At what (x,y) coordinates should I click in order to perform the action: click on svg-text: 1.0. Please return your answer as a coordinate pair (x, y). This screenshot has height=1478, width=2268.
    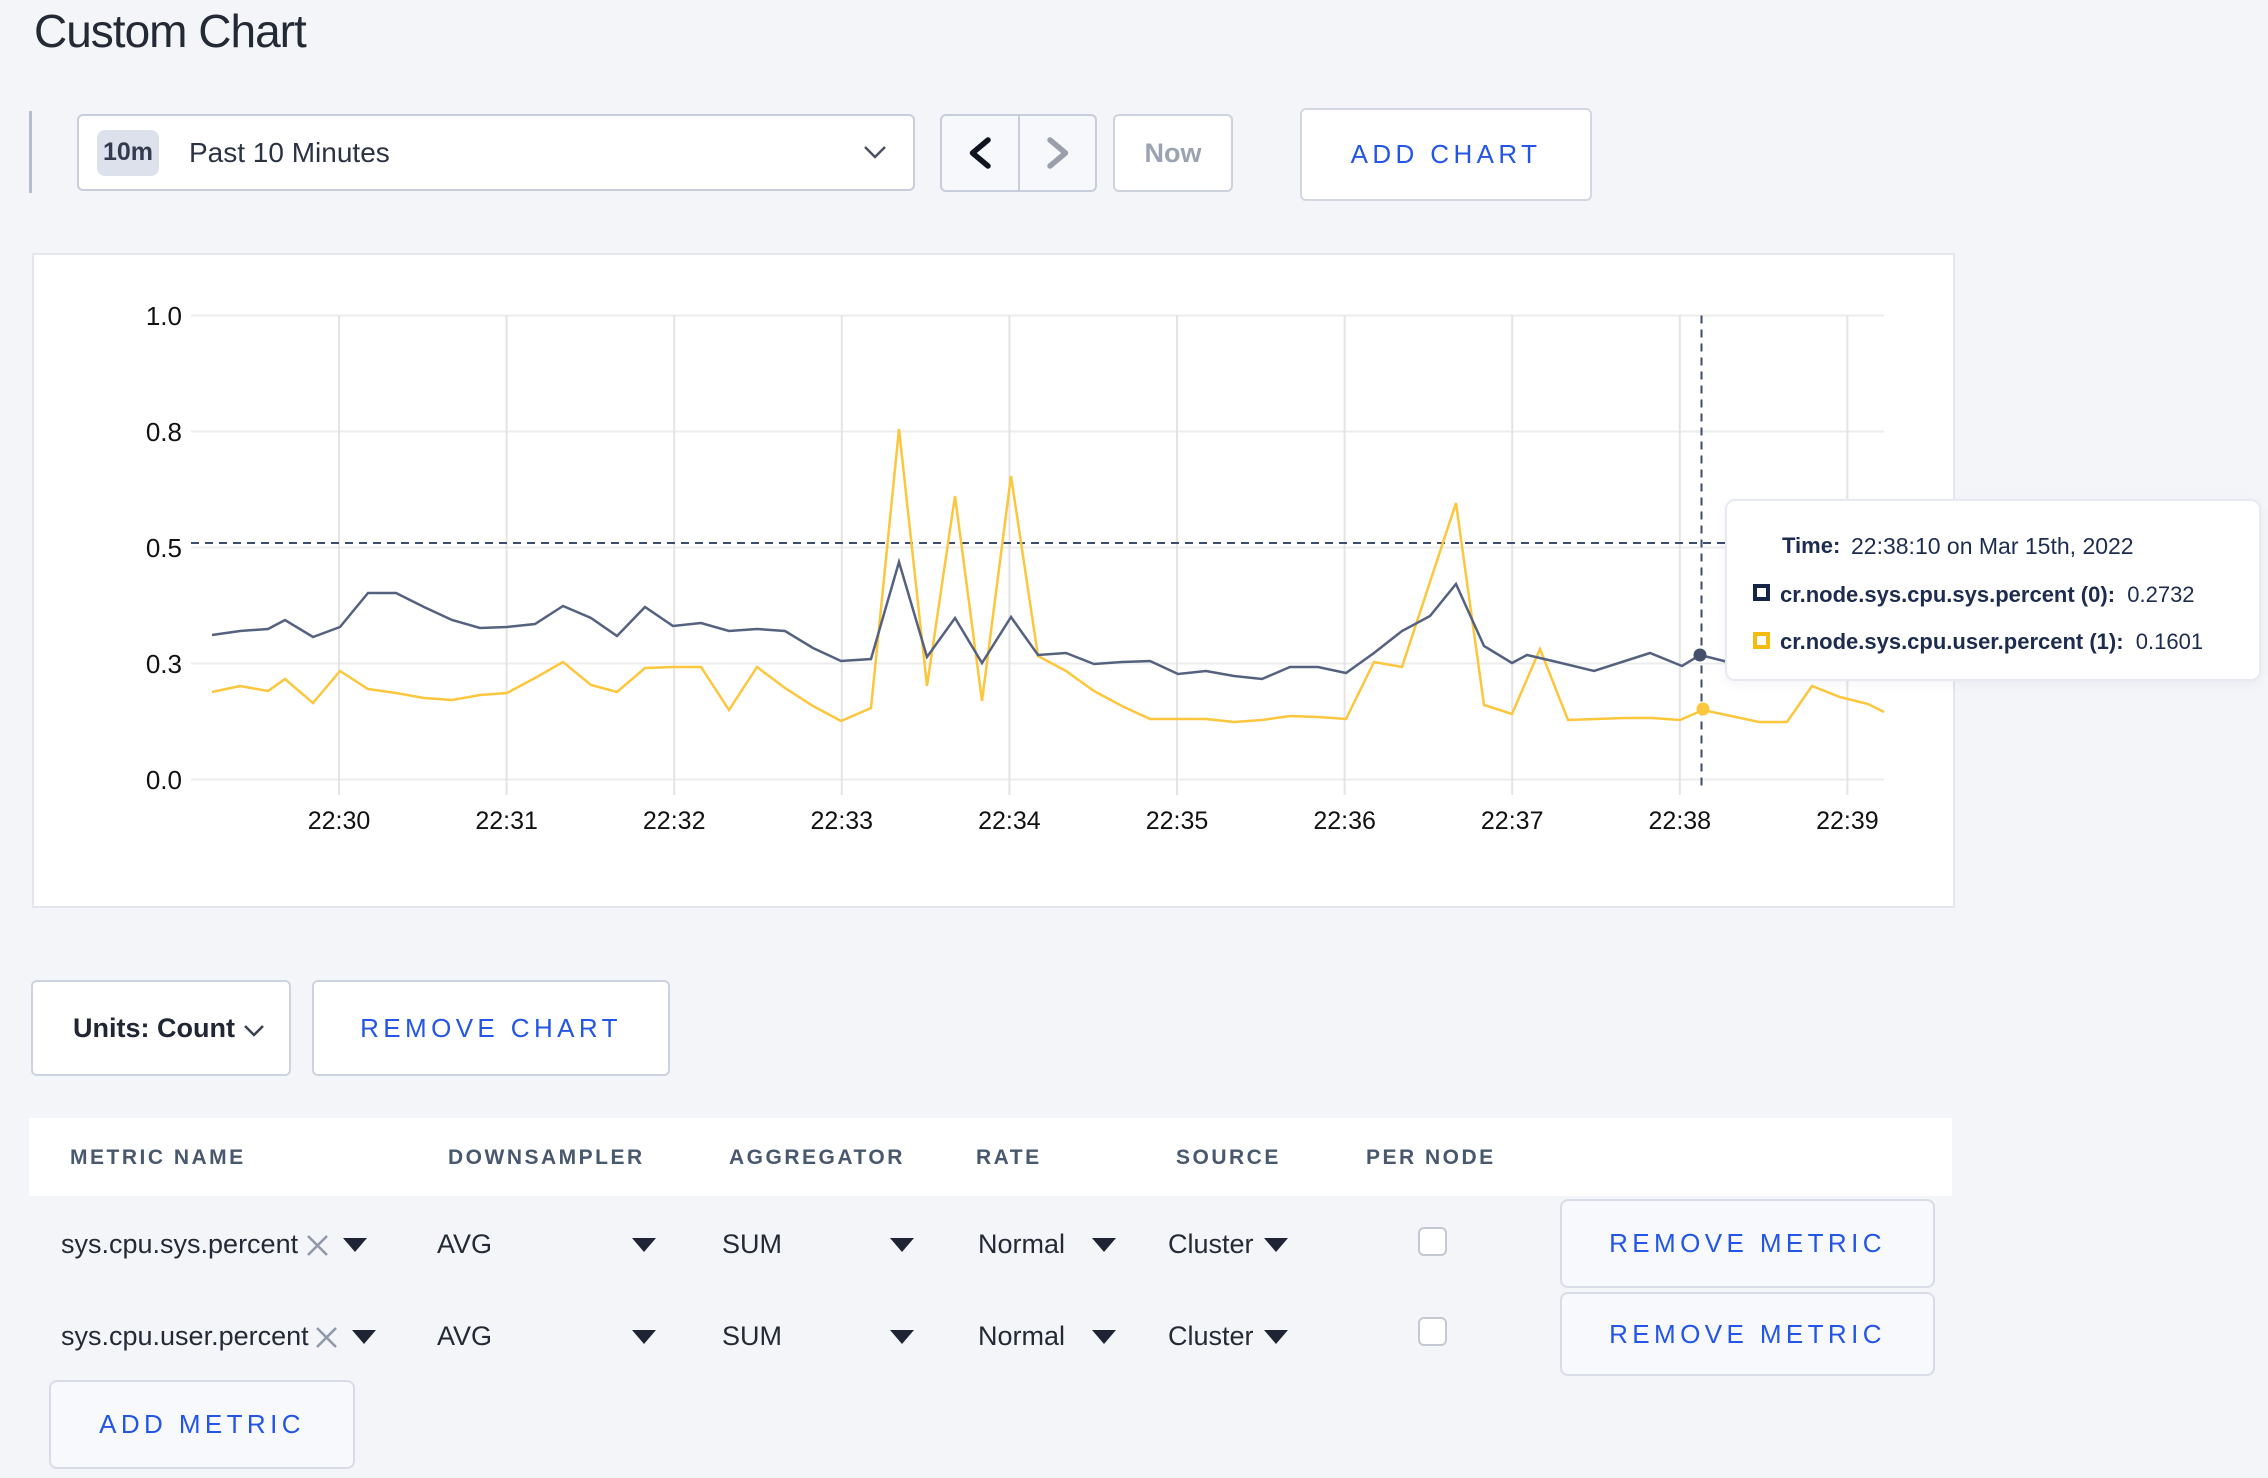
    Looking at the image, I should click on (164, 316).